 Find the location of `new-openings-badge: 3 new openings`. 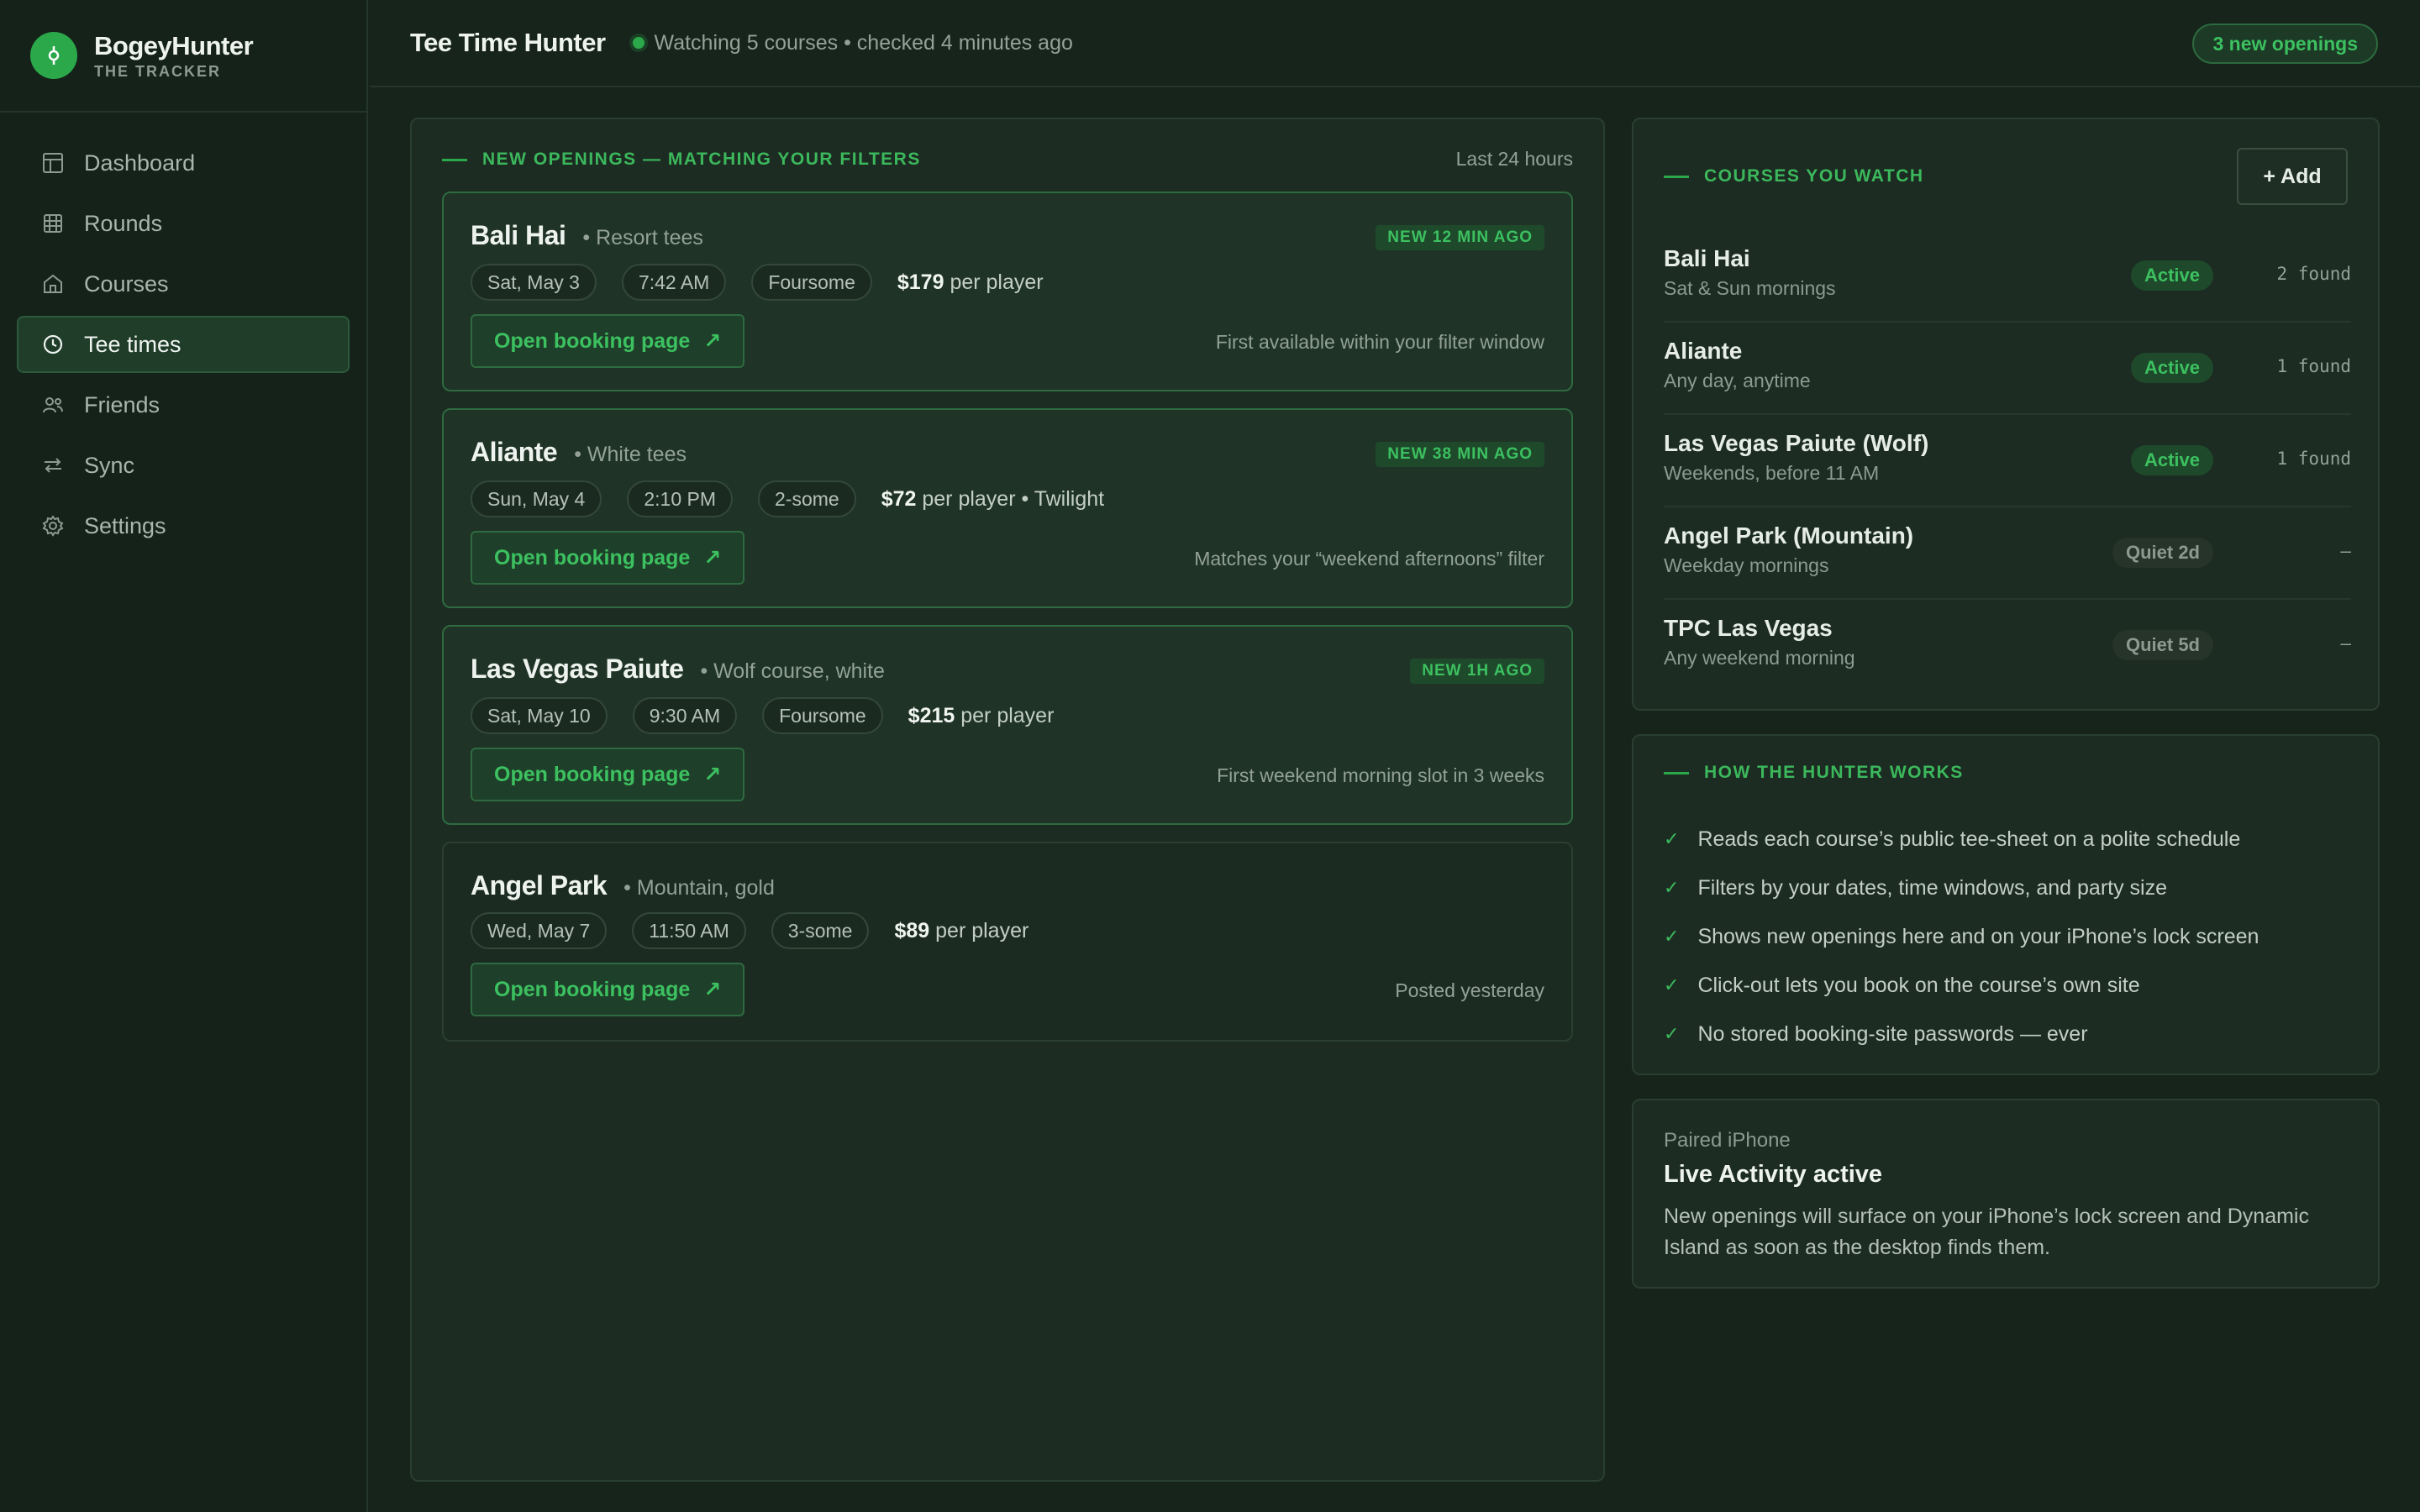

new-openings-badge: 3 new openings is located at coordinates (2285, 44).